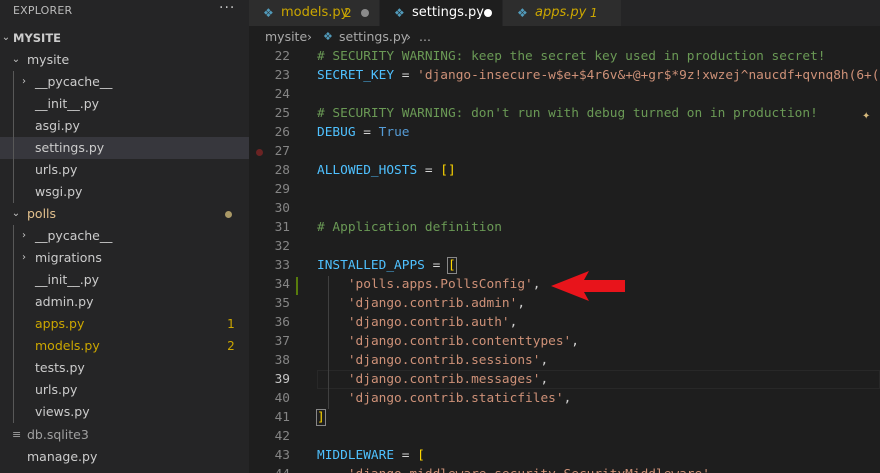 This screenshot has width=880, height=473. I want to click on explorer-item-label: migrations, so click(68, 257).